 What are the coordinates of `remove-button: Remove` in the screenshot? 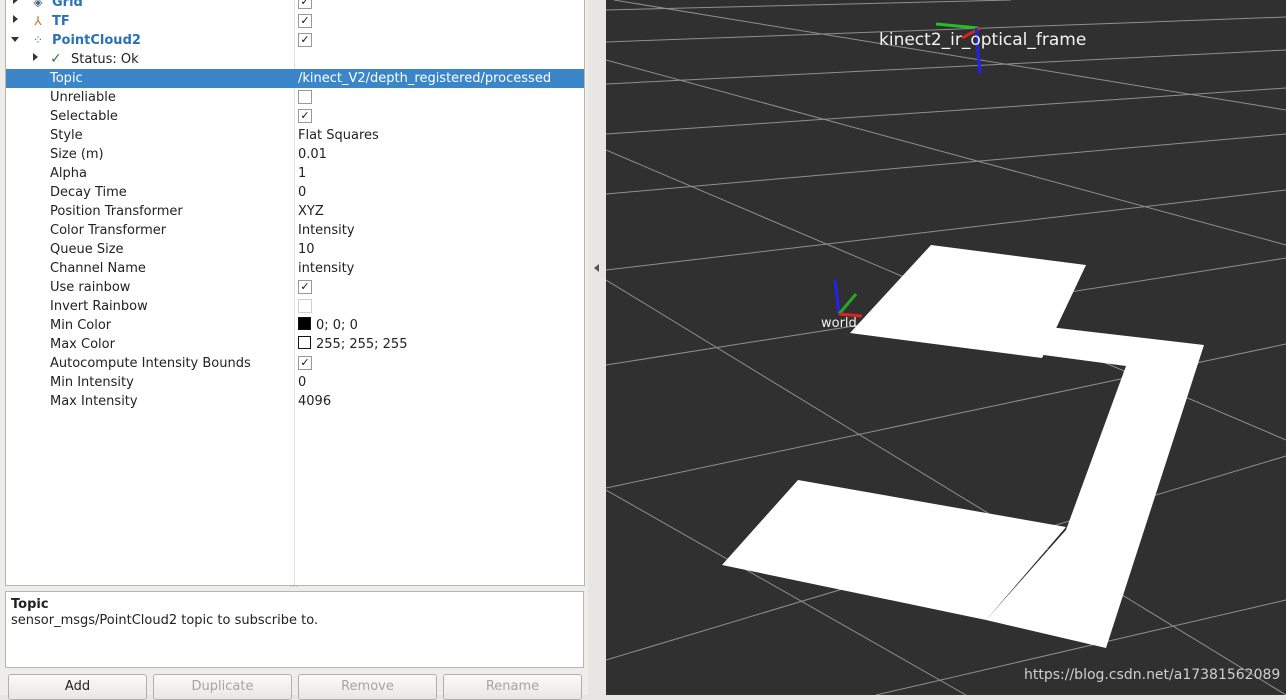 It's located at (367, 687).